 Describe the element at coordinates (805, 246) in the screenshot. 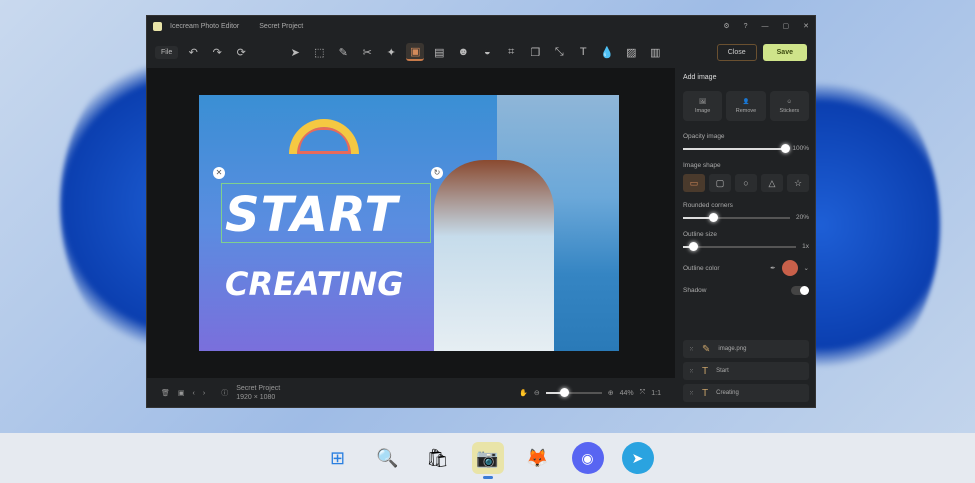

I see `outline-size-value: 1x` at that location.